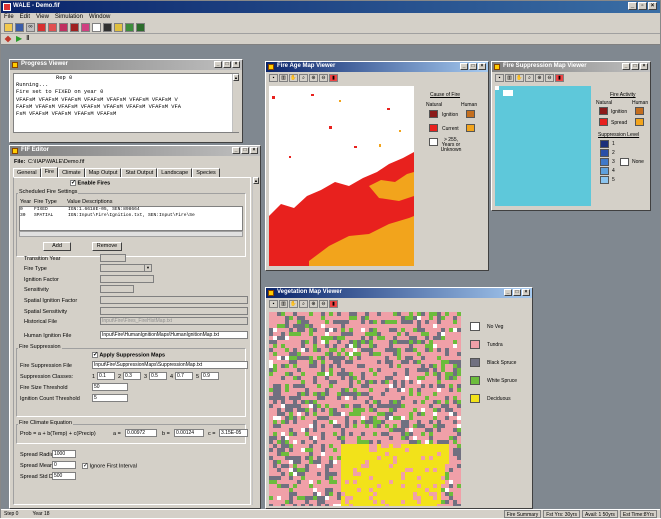 This screenshot has width=661, height=519. Describe the element at coordinates (19, 39) in the screenshot. I see `play-icon: ▶` at that location.